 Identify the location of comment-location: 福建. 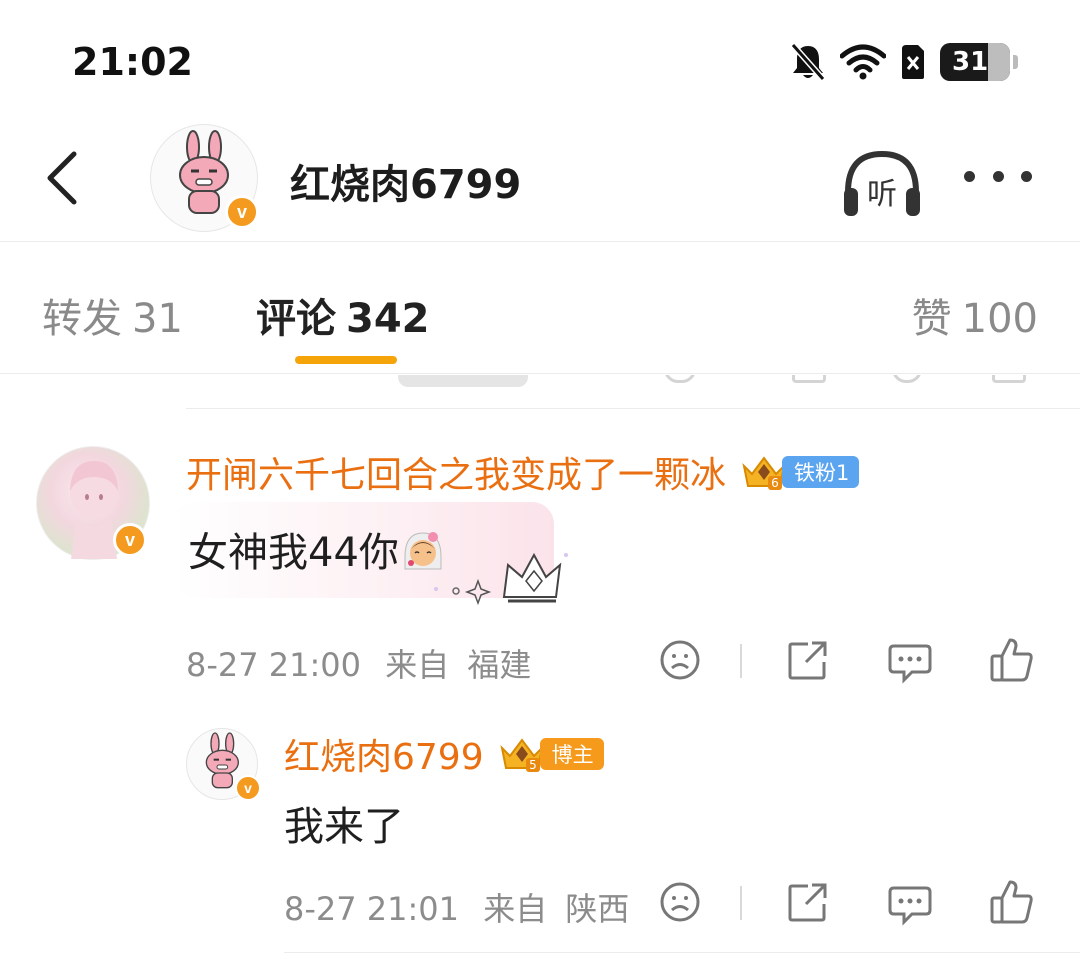
(499, 665).